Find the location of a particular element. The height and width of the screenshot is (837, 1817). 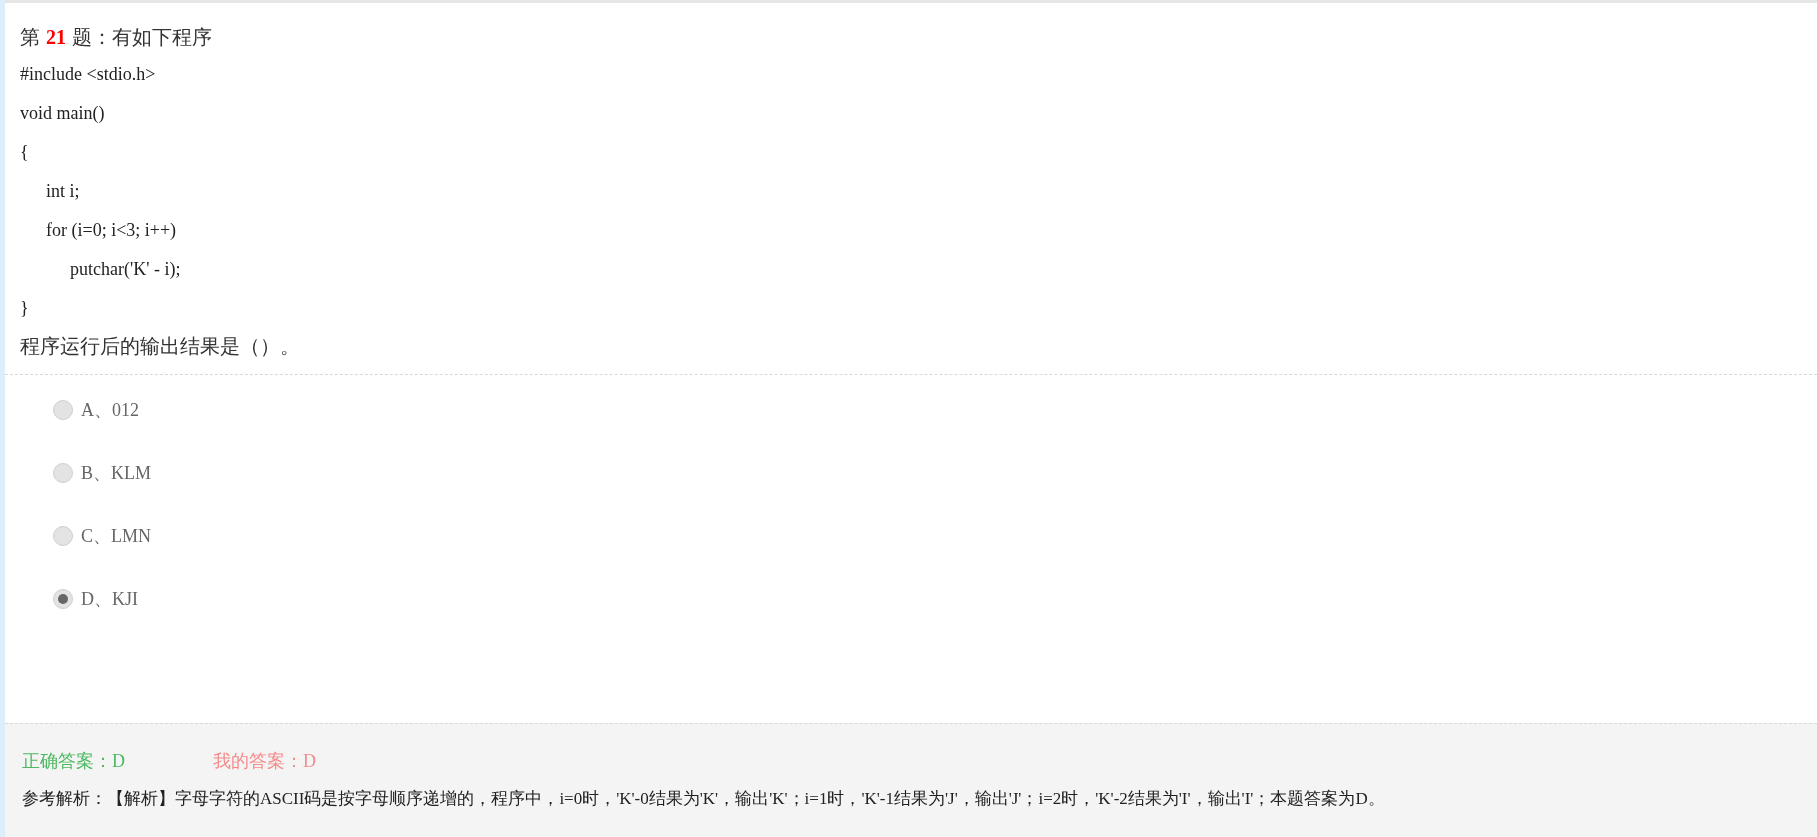

answer-option: C、LMN is located at coordinates (102, 536).